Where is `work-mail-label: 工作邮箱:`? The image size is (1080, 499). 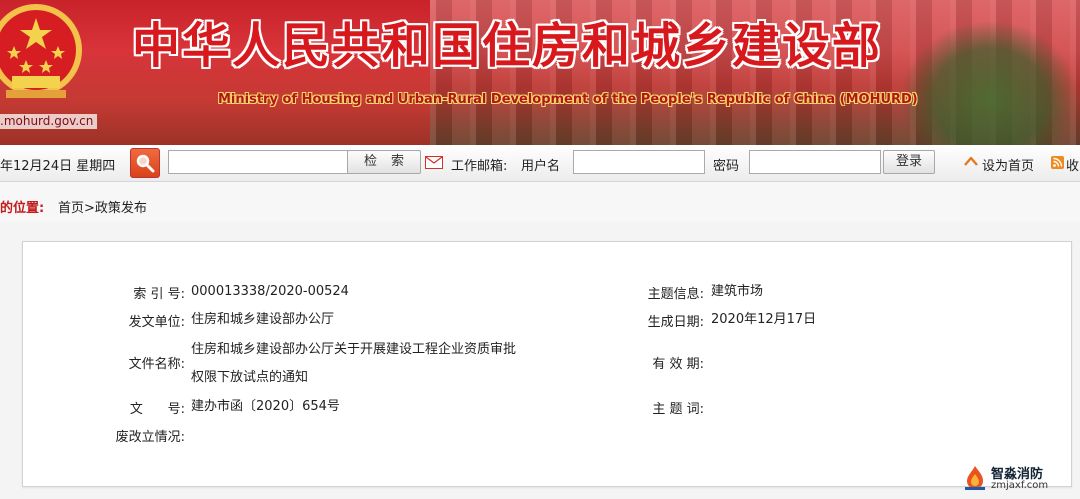
work-mail-label: 工作邮箱: is located at coordinates (479, 166).